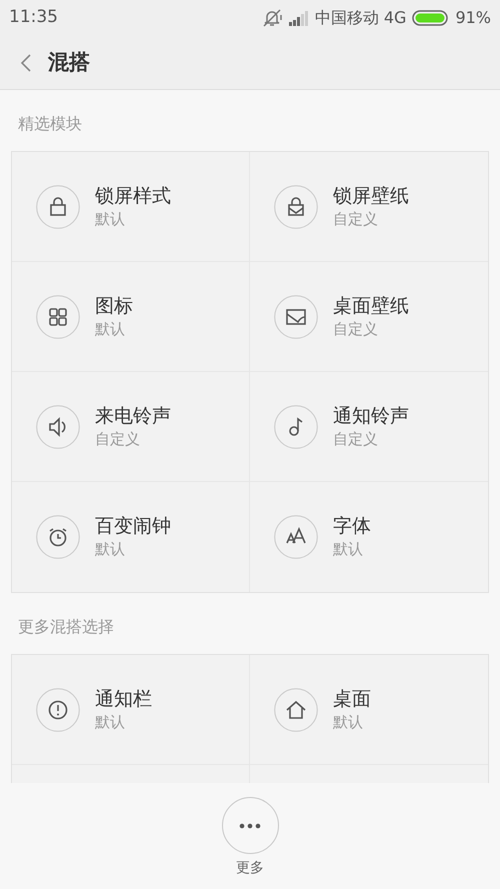 This screenshot has width=500, height=889. I want to click on section-label: 更多混搭选择, so click(66, 627).